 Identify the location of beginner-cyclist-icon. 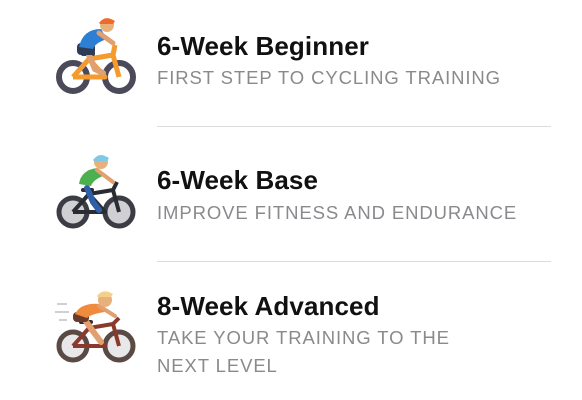
(96, 56).